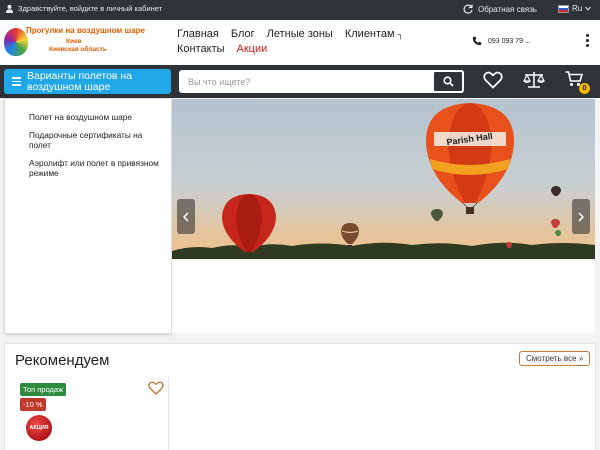 The height and width of the screenshot is (450, 600). What do you see at coordinates (563, 8) in the screenshot?
I see `flag-icon` at bounding box center [563, 8].